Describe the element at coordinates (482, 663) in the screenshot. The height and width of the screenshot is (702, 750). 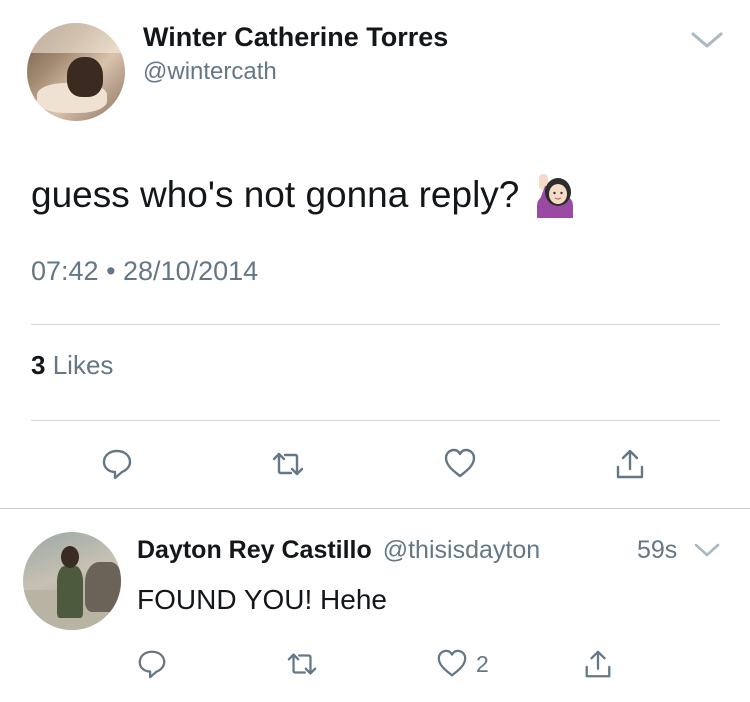
I see `reply-like-count: 2` at that location.